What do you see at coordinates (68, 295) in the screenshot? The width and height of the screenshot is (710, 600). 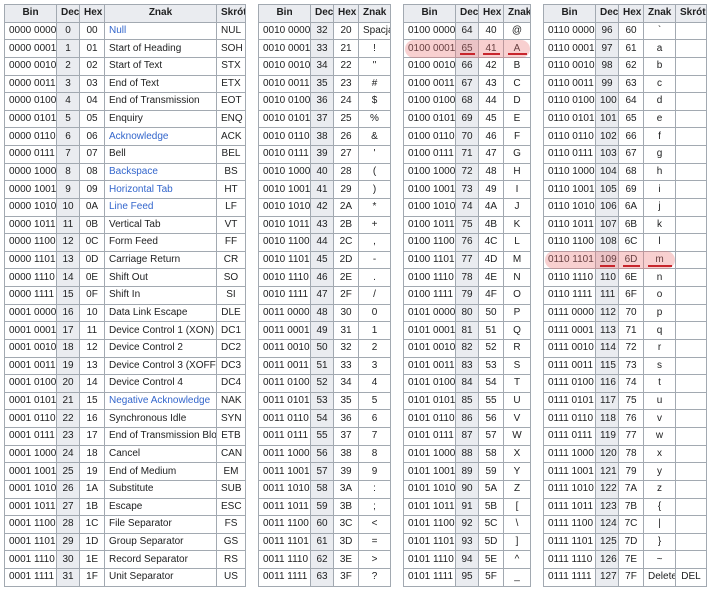 I see `cell-dec: 15` at bounding box center [68, 295].